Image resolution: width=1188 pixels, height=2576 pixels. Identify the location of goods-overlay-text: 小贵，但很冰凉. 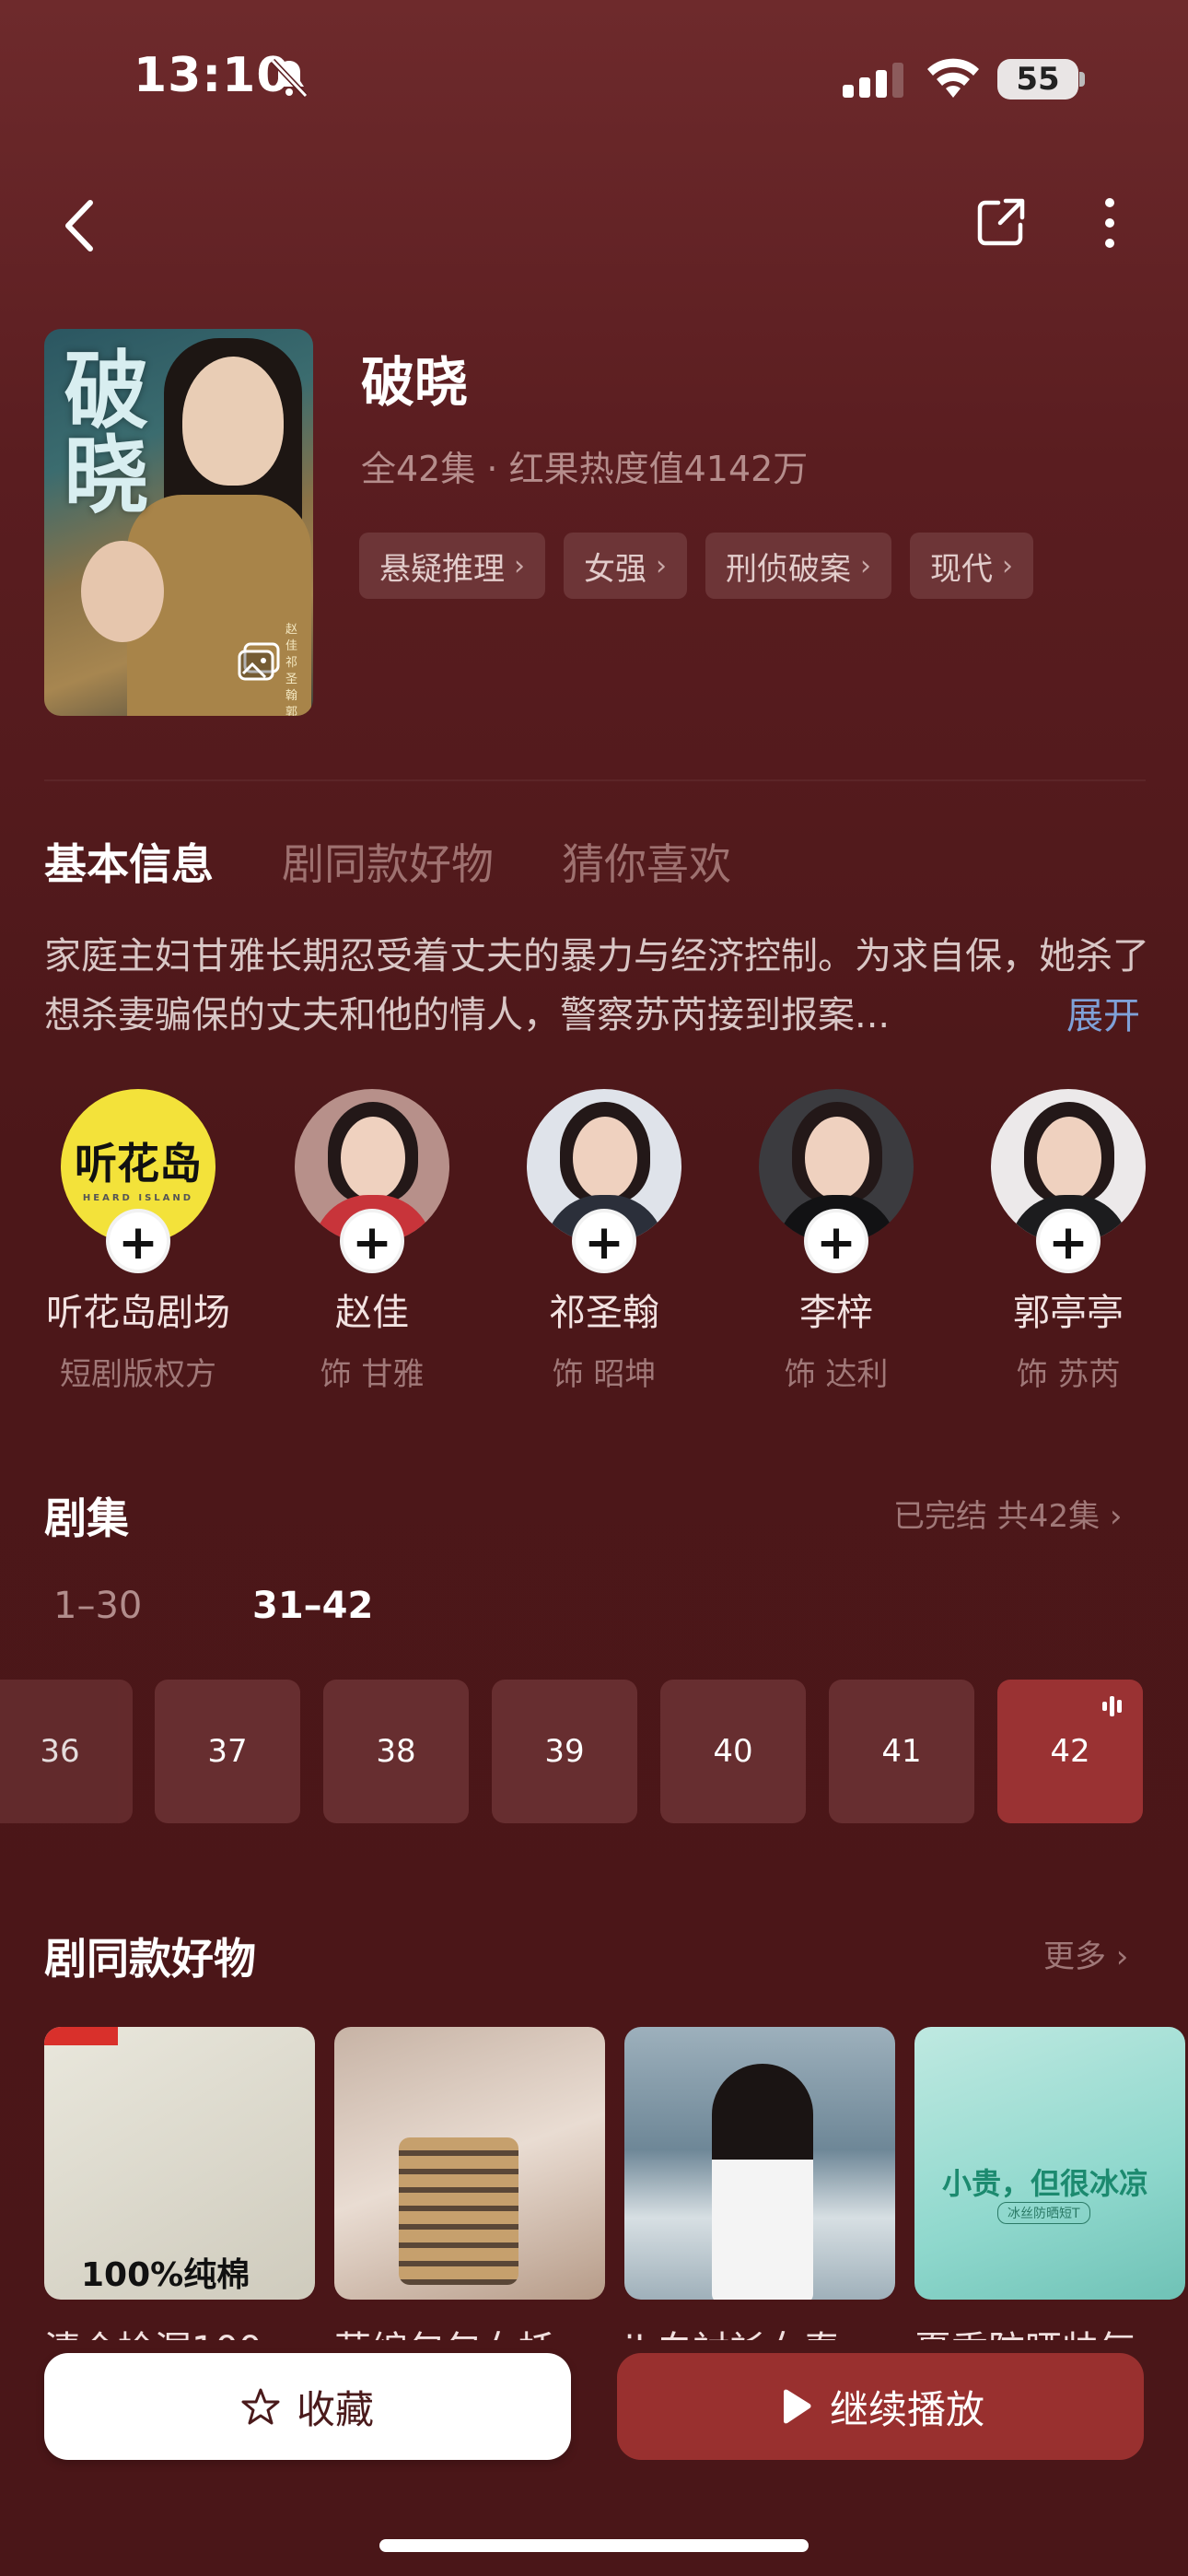
(1045, 2183).